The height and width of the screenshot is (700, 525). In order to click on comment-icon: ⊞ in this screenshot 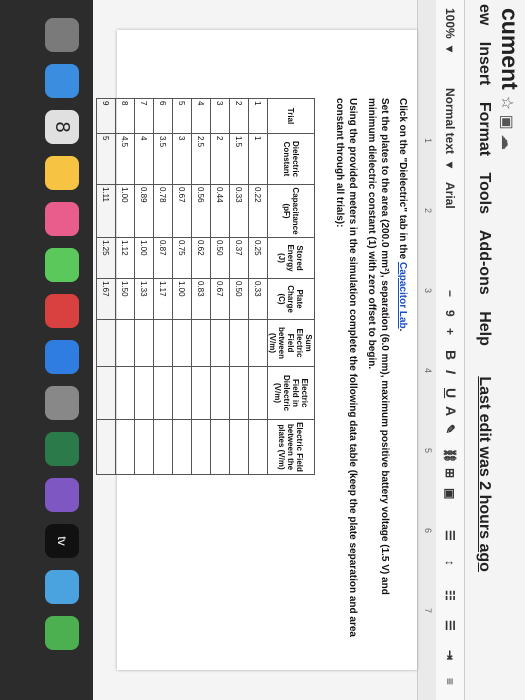, I will do `click(450, 473)`.